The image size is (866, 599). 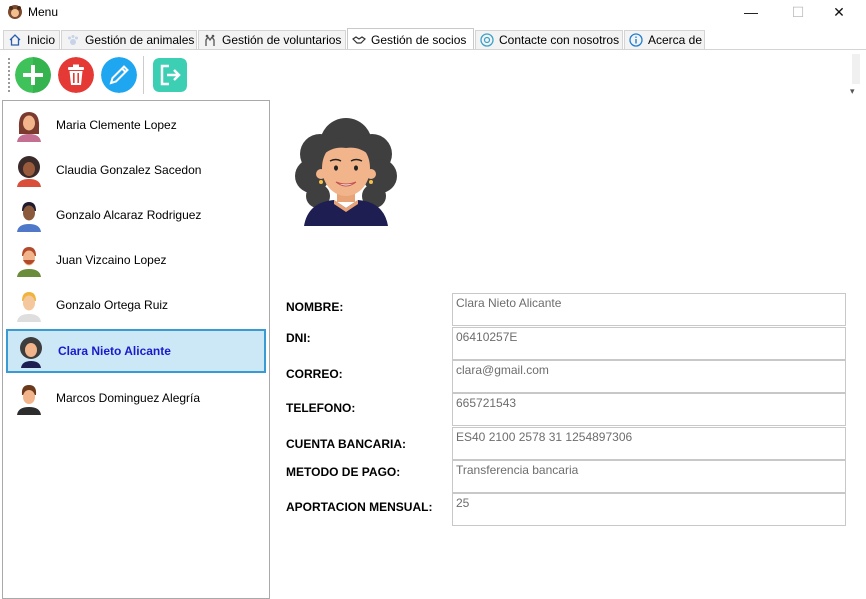 What do you see at coordinates (43, 12) in the screenshot?
I see `window-title: Menu` at bounding box center [43, 12].